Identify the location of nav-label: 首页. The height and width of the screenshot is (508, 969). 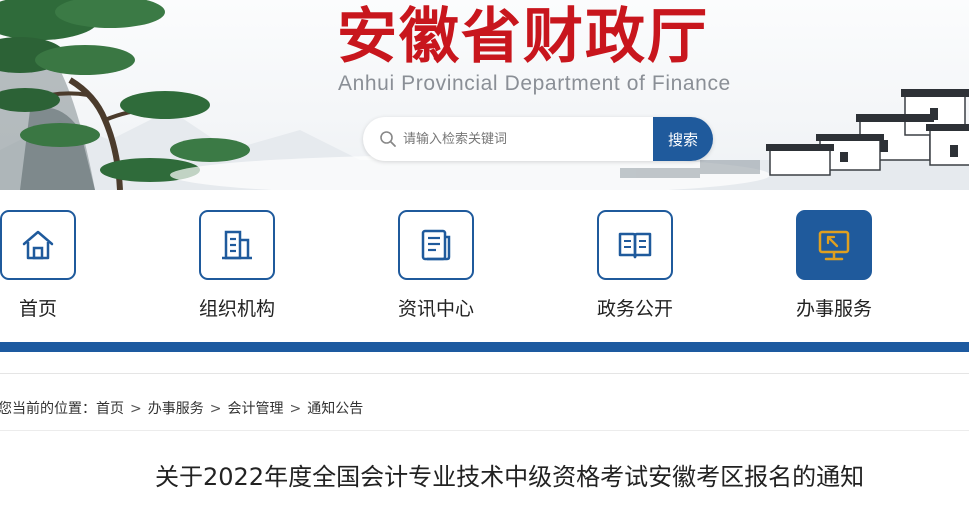
(37, 309).